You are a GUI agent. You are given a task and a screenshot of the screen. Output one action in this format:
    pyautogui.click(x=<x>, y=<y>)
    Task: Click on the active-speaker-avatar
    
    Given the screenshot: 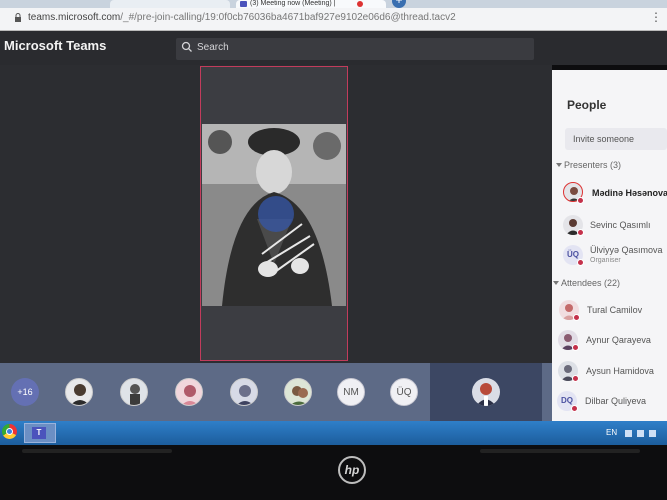 What is the action you would take?
    pyautogui.click(x=486, y=392)
    